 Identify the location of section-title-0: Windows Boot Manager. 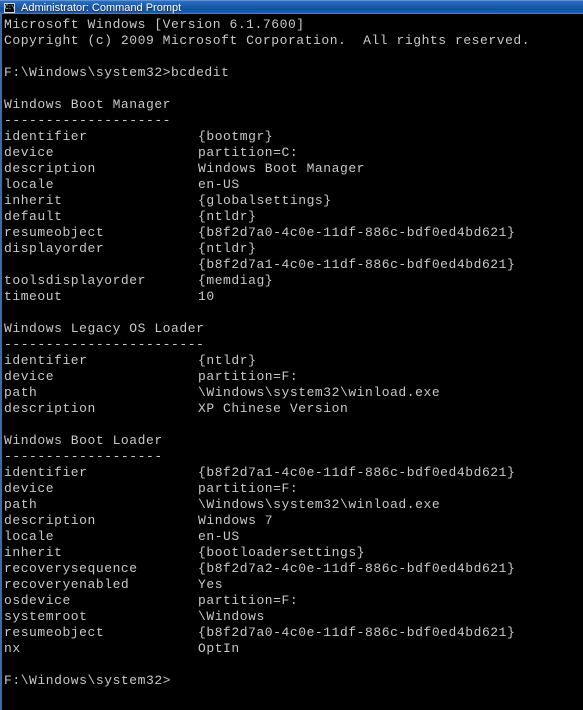
(88, 104).